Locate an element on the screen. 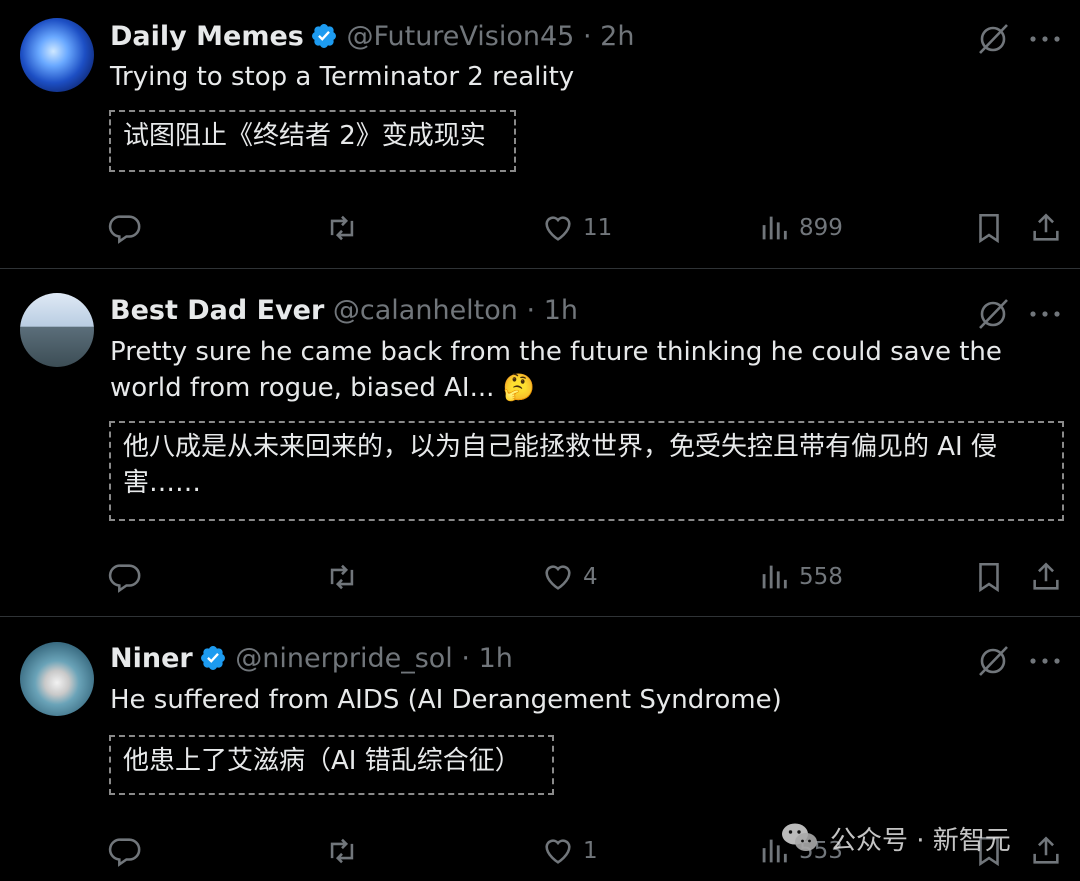 The image size is (1080, 881). like-button: 11 is located at coordinates (576, 228).